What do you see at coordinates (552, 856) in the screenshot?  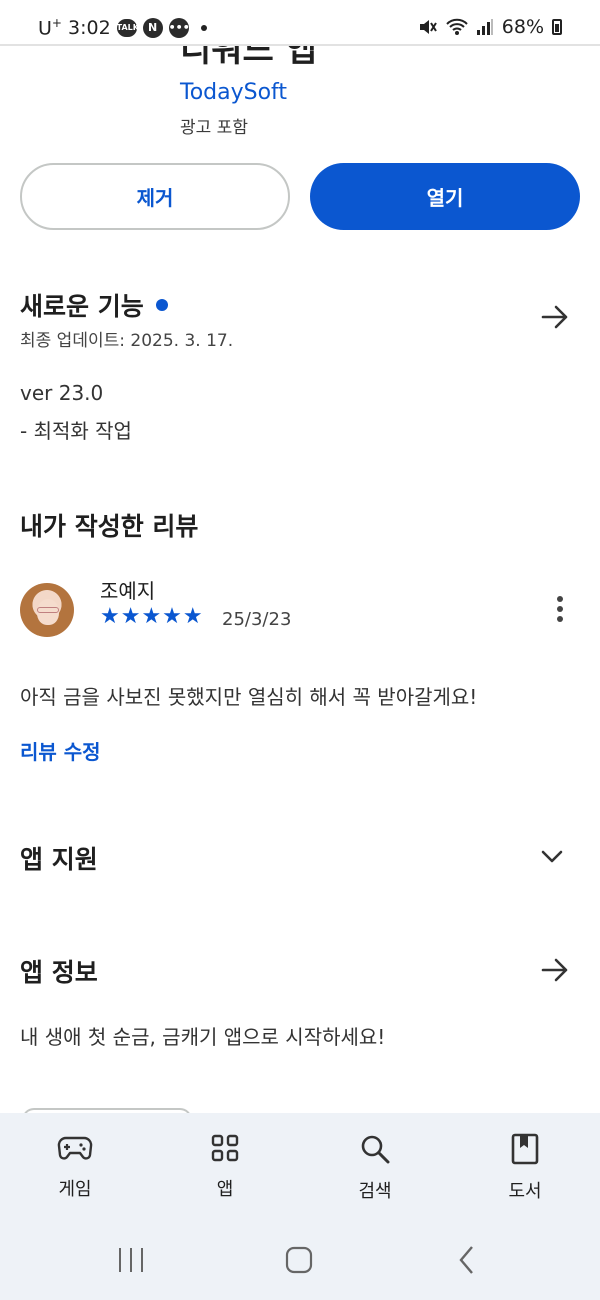 I see `chevron-down-icon` at bounding box center [552, 856].